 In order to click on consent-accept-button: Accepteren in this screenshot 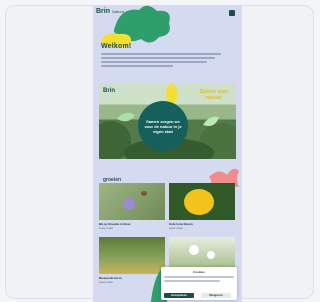, I will do `click(179, 295)`.